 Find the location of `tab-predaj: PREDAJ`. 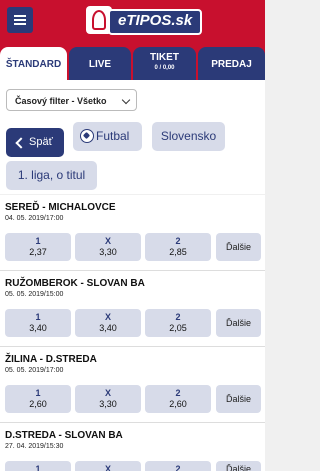

tab-predaj: PREDAJ is located at coordinates (231, 63).